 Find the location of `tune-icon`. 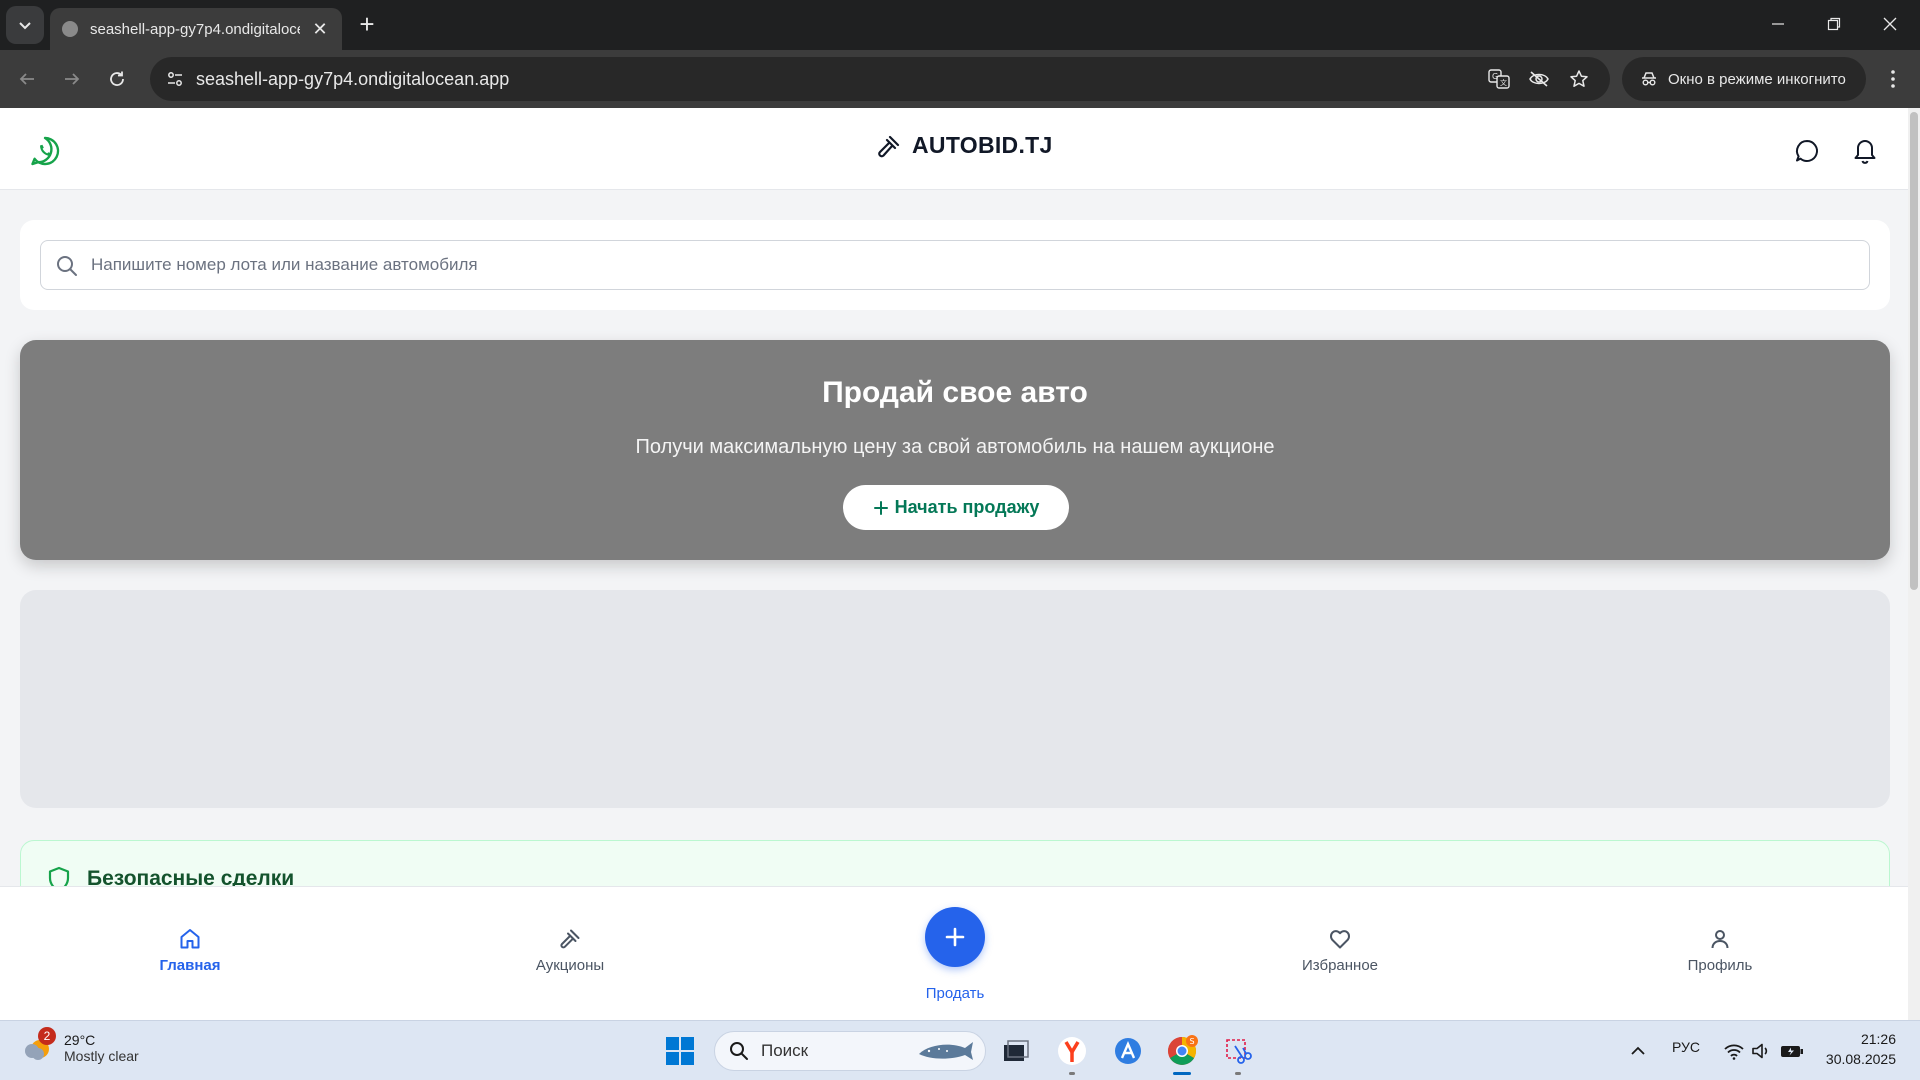

tune-icon is located at coordinates (175, 79).